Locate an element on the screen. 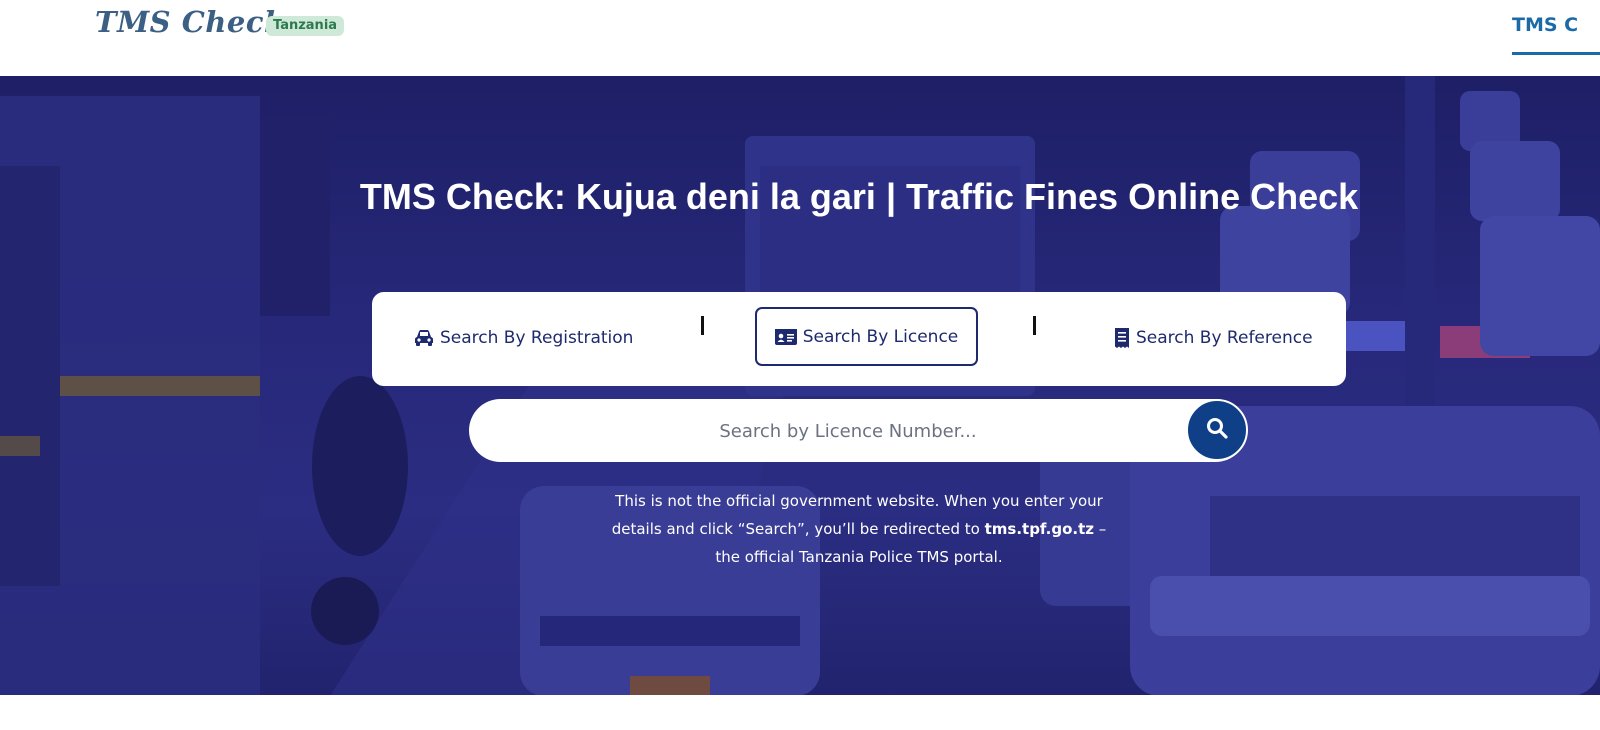 This screenshot has width=1600, height=730. search-icon is located at coordinates (1217, 430).